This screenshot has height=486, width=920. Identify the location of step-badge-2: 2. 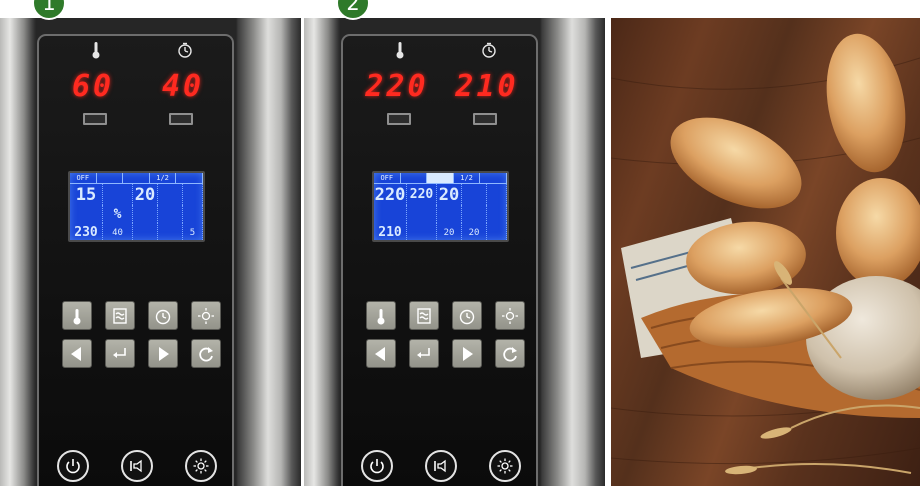
(353, 10).